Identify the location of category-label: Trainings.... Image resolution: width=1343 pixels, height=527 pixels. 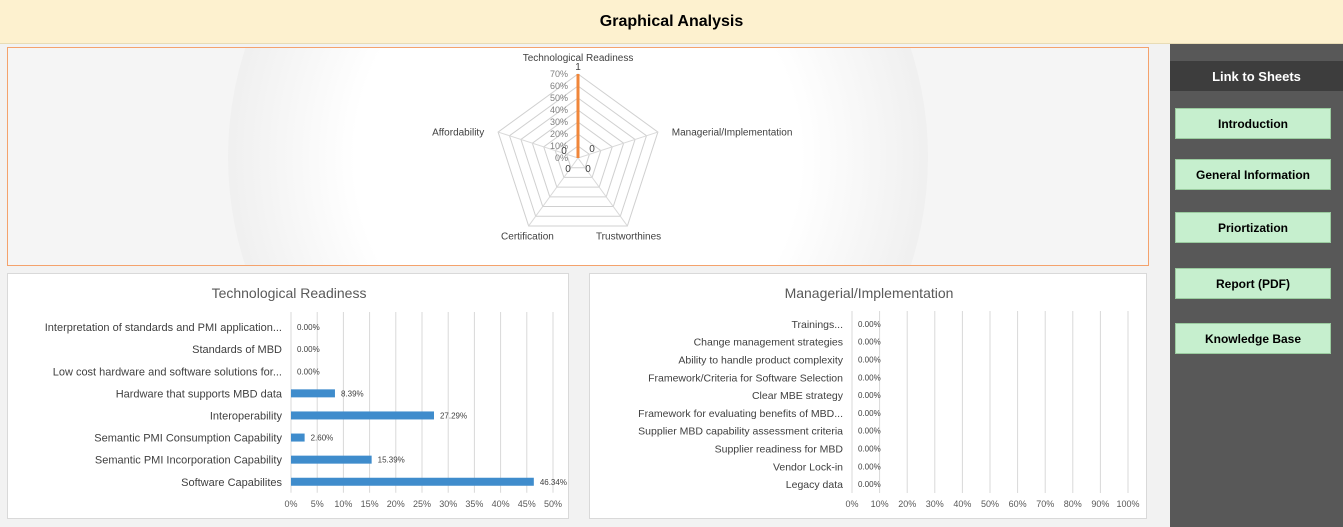
(817, 325).